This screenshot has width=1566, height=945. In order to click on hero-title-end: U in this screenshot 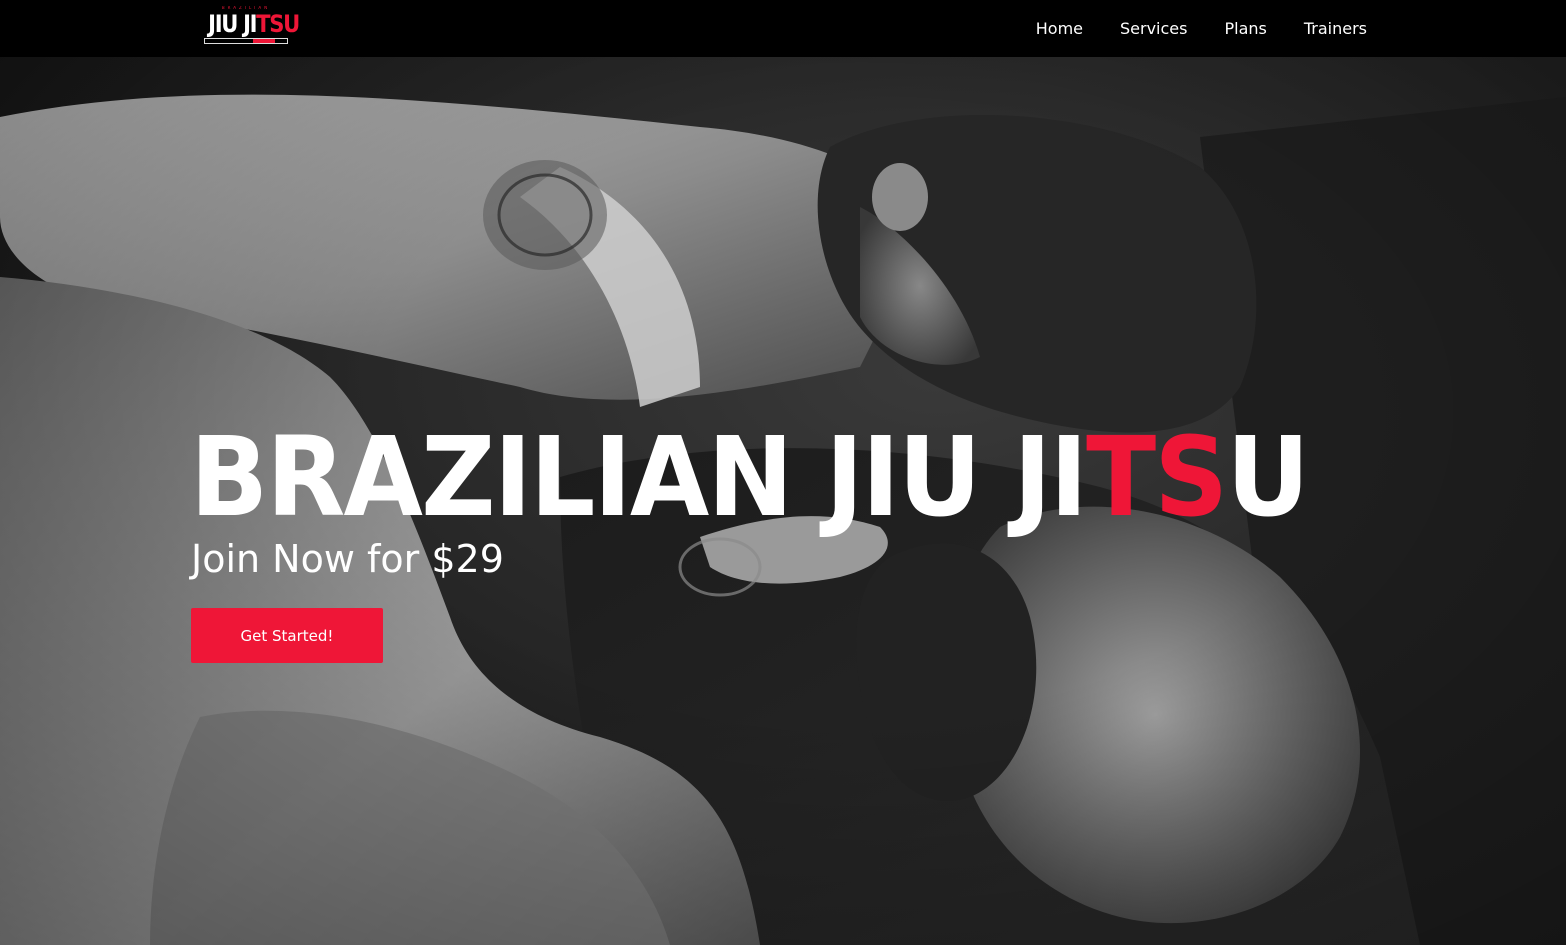, I will do `click(1267, 477)`.